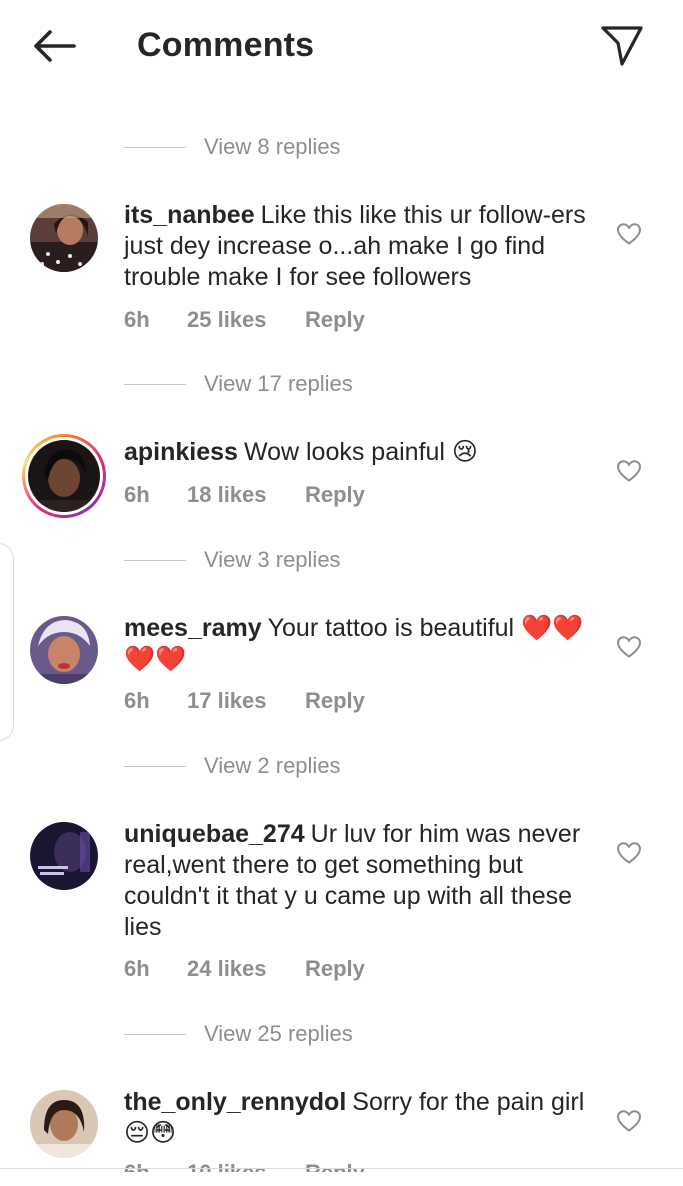 Image resolution: width=683 pixels, height=1186 pixels. I want to click on comment-username: the_only_rennydol, so click(235, 1102).